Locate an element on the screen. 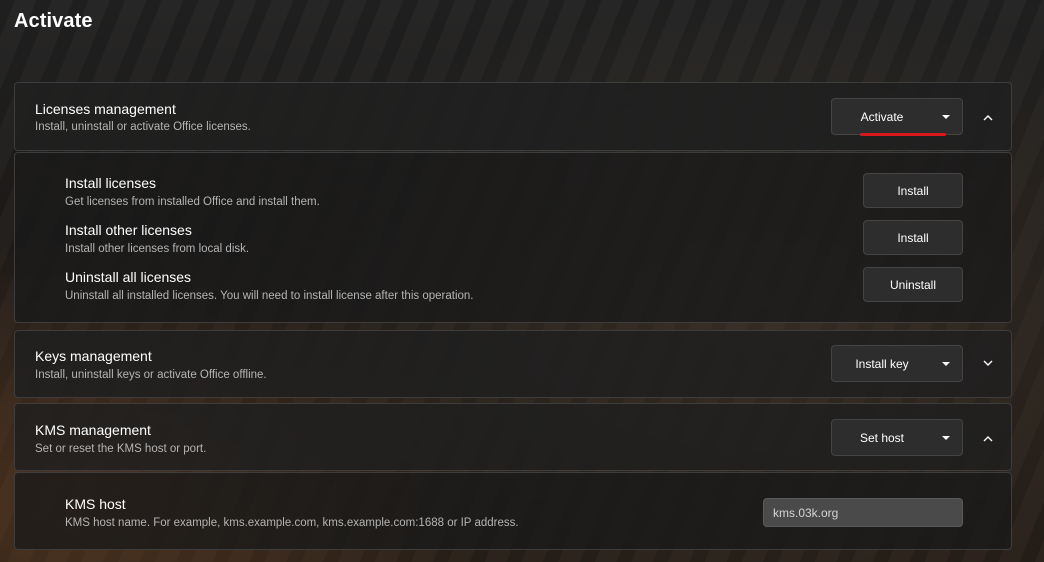 This screenshot has width=1044, height=562. kms-management-title: KMS management is located at coordinates (93, 430).